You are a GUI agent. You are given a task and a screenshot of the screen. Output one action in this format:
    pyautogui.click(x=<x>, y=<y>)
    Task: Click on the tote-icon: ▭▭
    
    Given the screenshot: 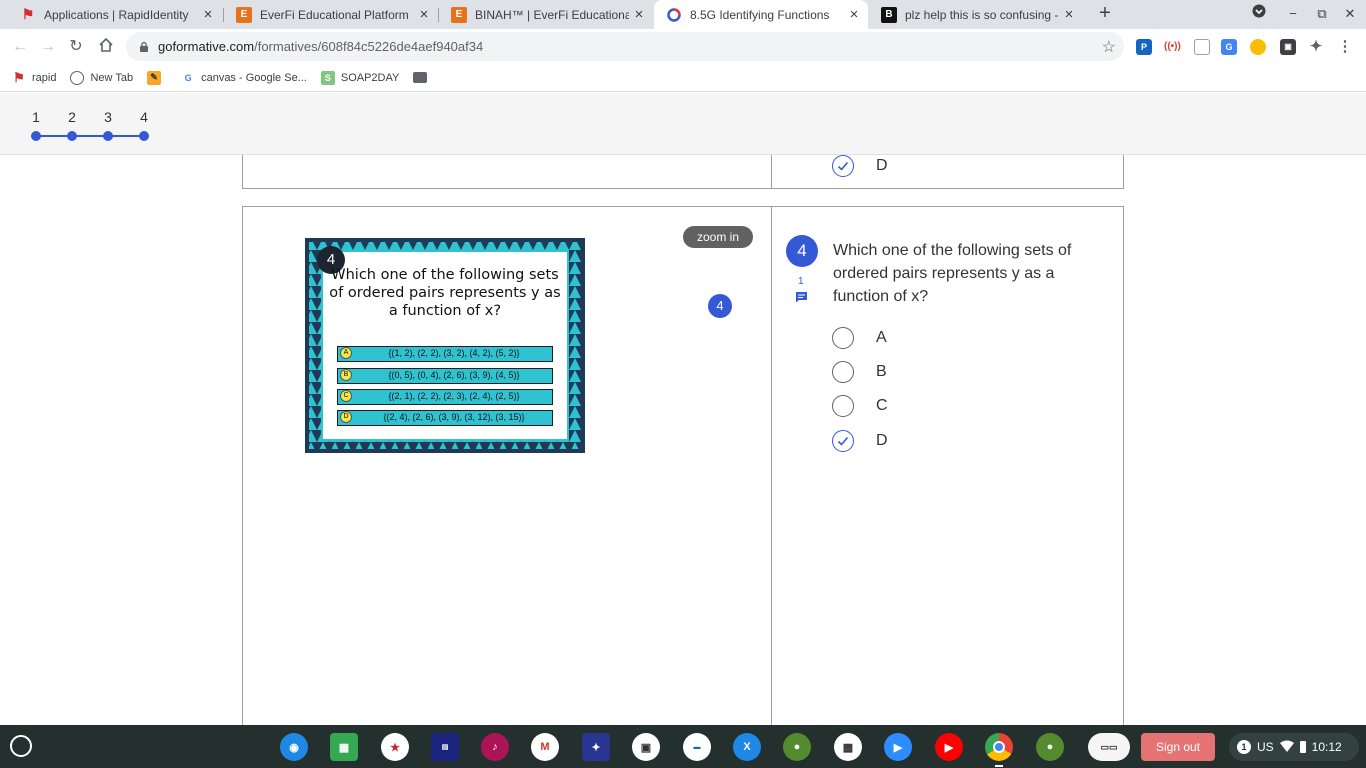 What is the action you would take?
    pyautogui.click(x=1109, y=747)
    